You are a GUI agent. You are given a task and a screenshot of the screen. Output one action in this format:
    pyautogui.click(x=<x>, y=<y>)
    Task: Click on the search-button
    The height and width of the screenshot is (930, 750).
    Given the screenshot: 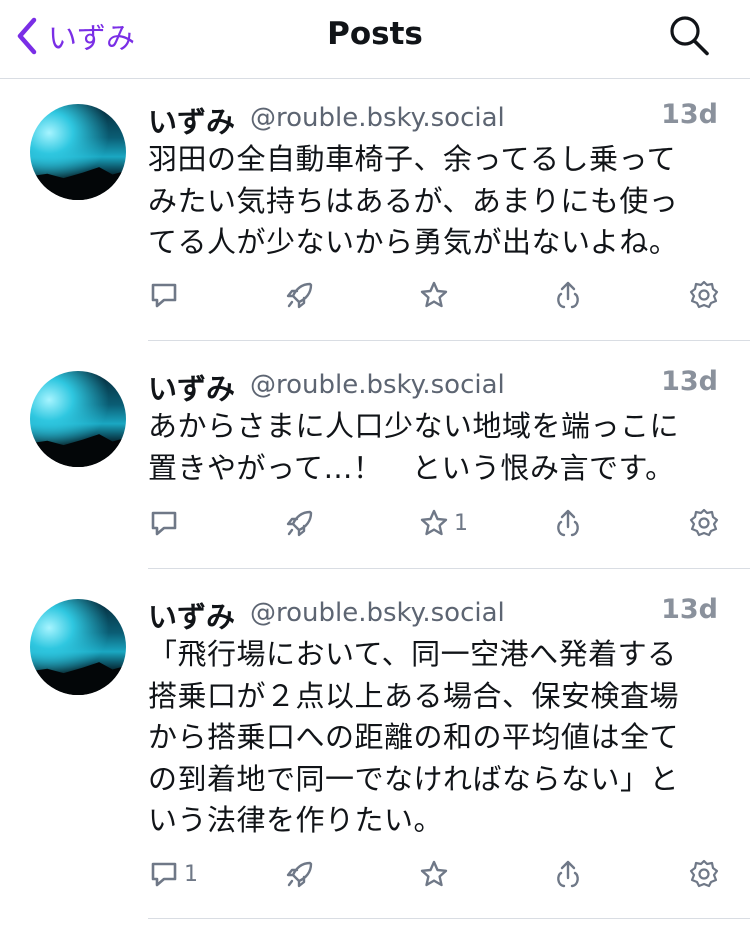 What is the action you would take?
    pyautogui.click(x=690, y=36)
    